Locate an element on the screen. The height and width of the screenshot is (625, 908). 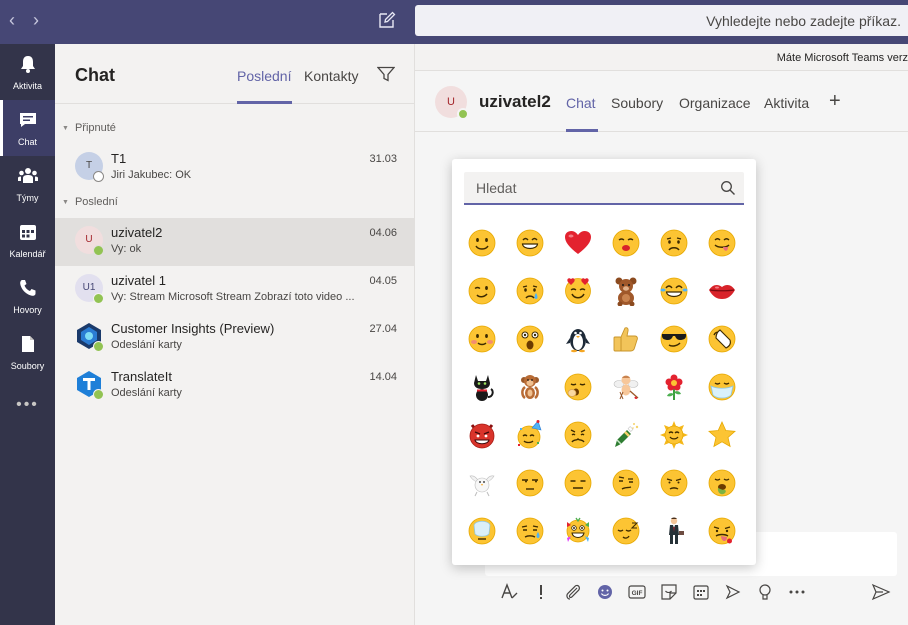
search-box: Vyhledejte nebo zadejte příkaz. is located at coordinates (661, 20).